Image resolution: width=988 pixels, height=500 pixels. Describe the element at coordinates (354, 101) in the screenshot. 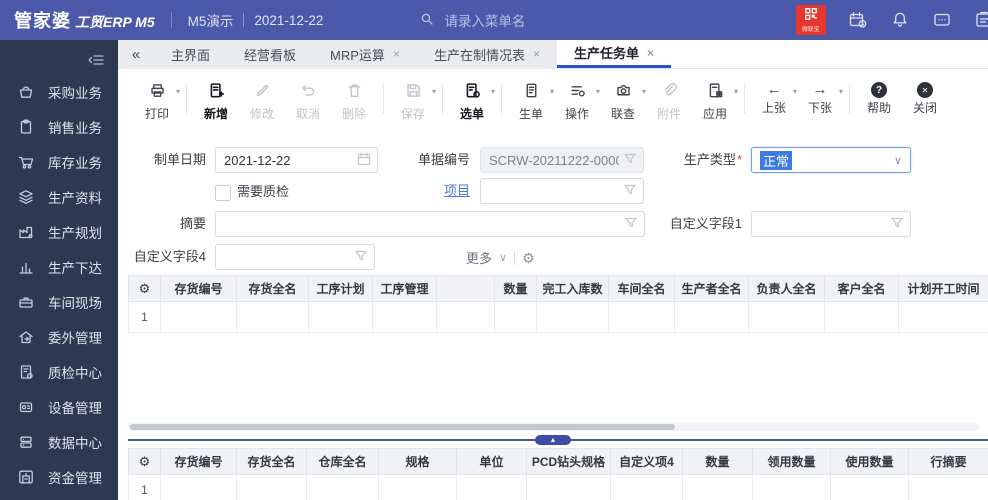

I see `delete-button: 删除` at that location.